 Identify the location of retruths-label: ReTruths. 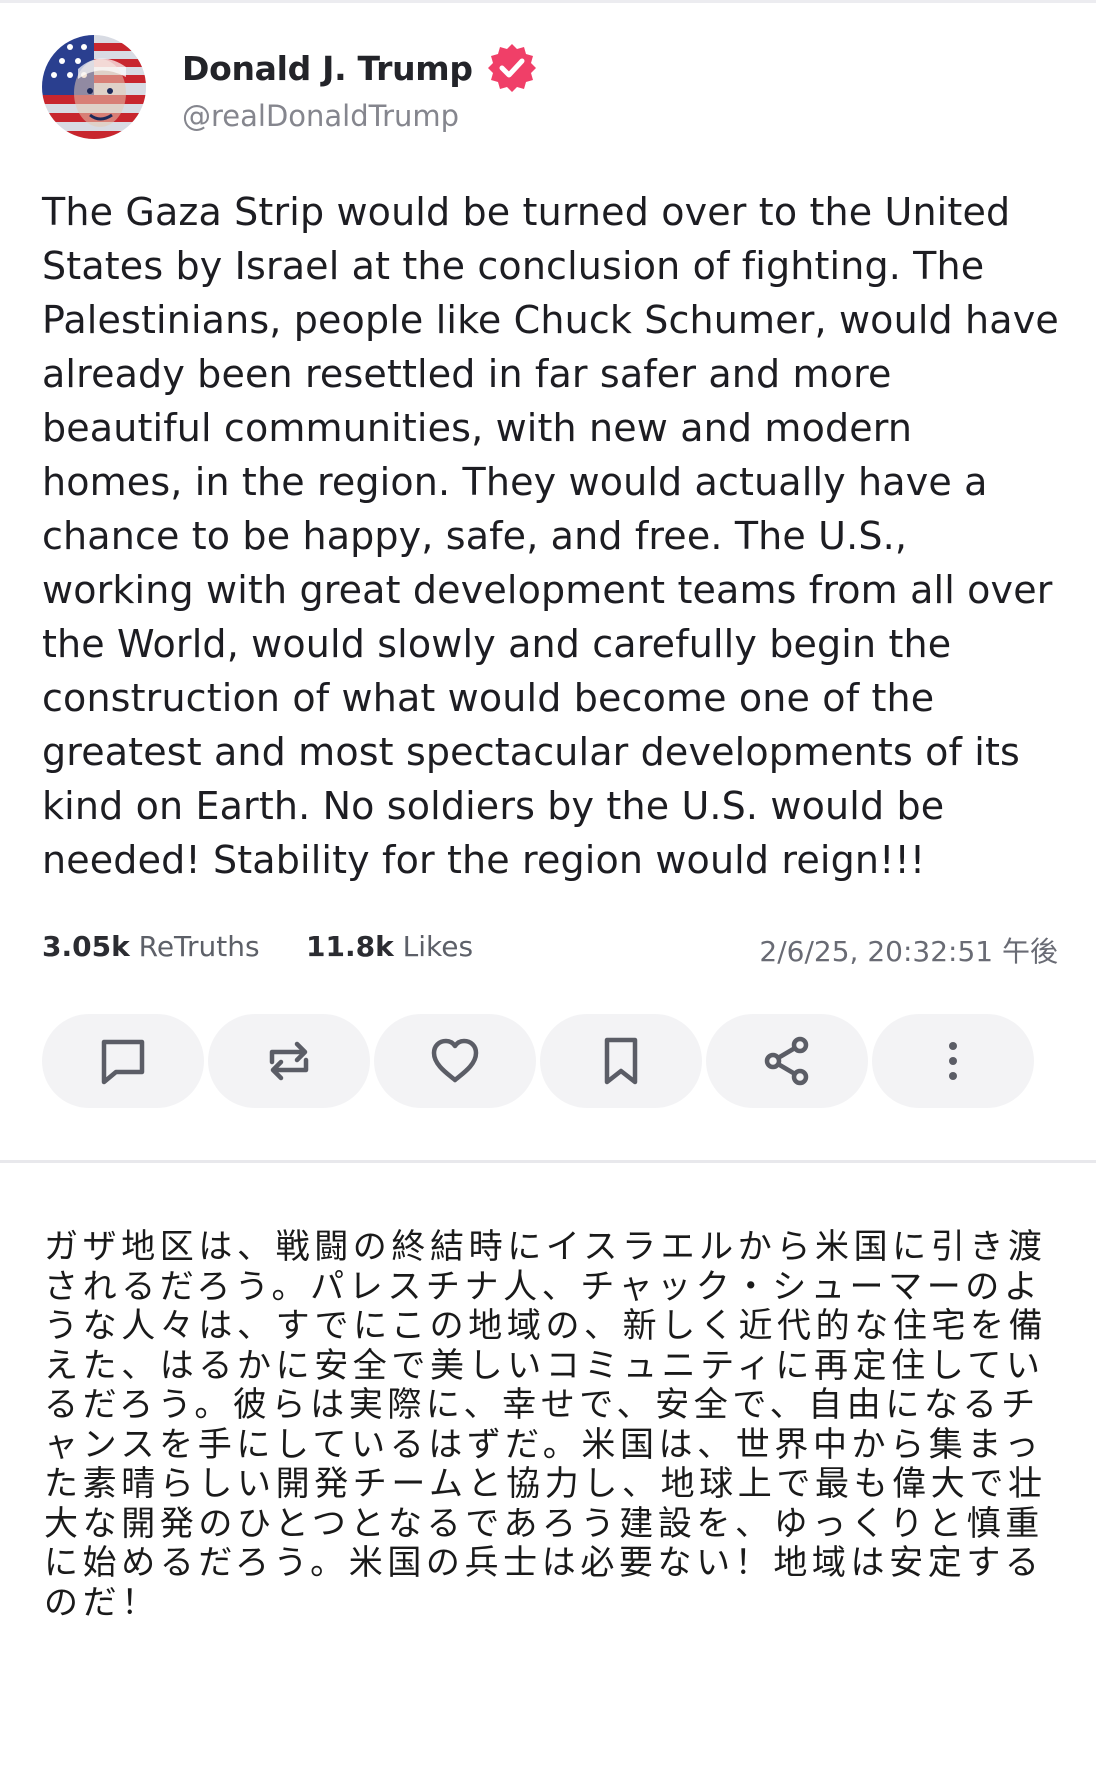
(199, 946).